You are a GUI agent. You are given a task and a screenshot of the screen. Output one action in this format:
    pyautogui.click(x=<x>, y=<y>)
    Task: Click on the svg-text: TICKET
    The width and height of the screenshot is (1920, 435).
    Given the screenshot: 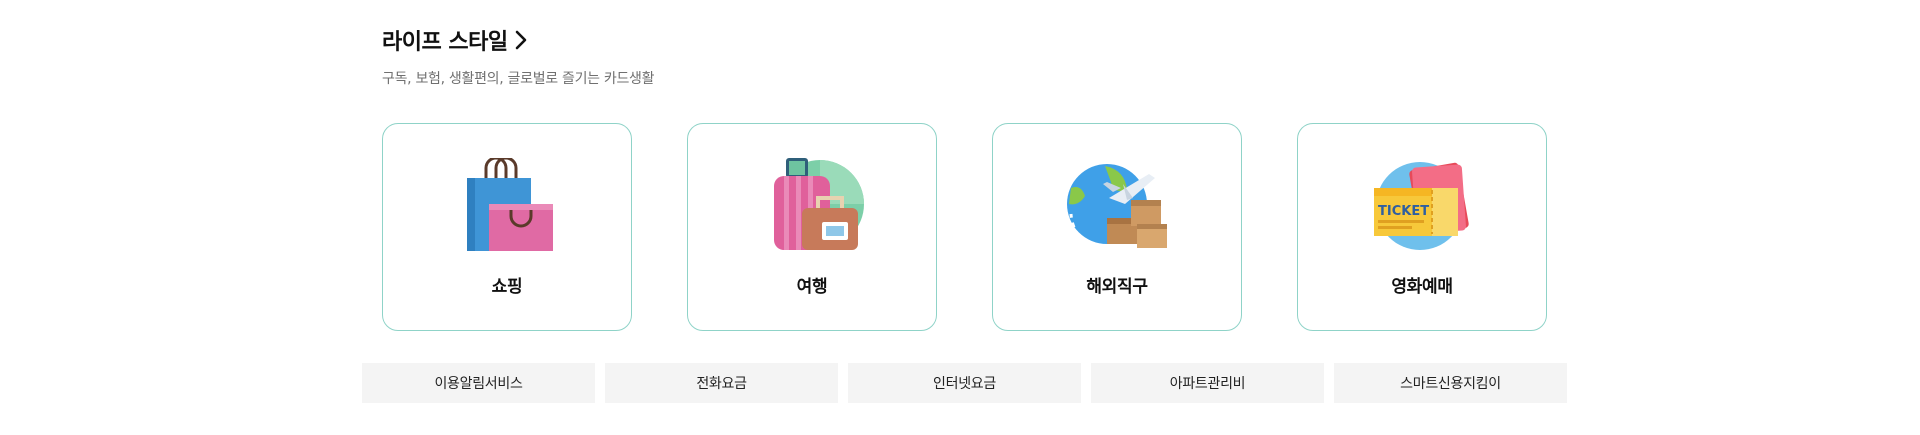 What is the action you would take?
    pyautogui.click(x=1403, y=211)
    